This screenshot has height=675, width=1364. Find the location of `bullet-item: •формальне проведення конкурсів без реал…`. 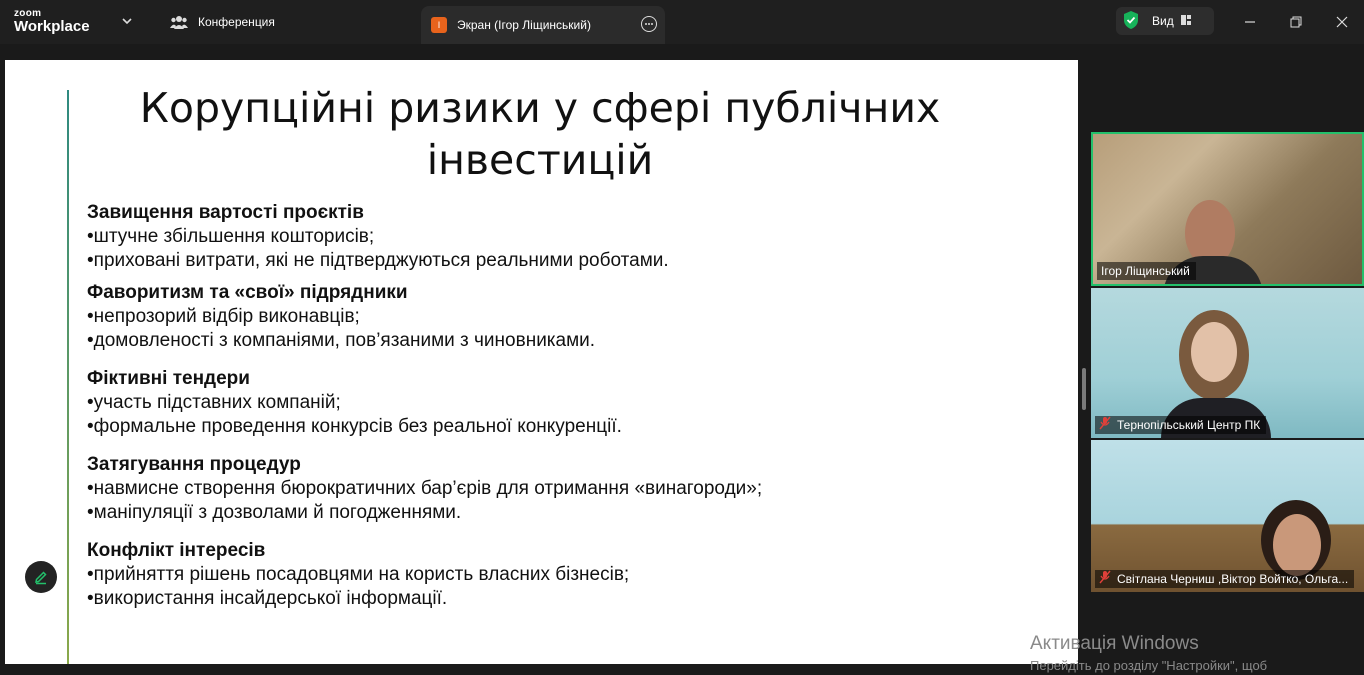

bullet-item: •формальне проведення конкурсів без реал… is located at coordinates (354, 426).